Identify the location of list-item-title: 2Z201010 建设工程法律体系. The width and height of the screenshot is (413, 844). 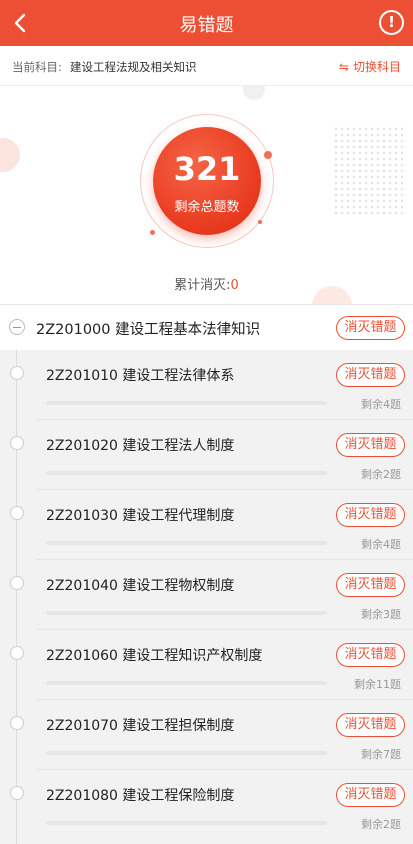
(140, 376).